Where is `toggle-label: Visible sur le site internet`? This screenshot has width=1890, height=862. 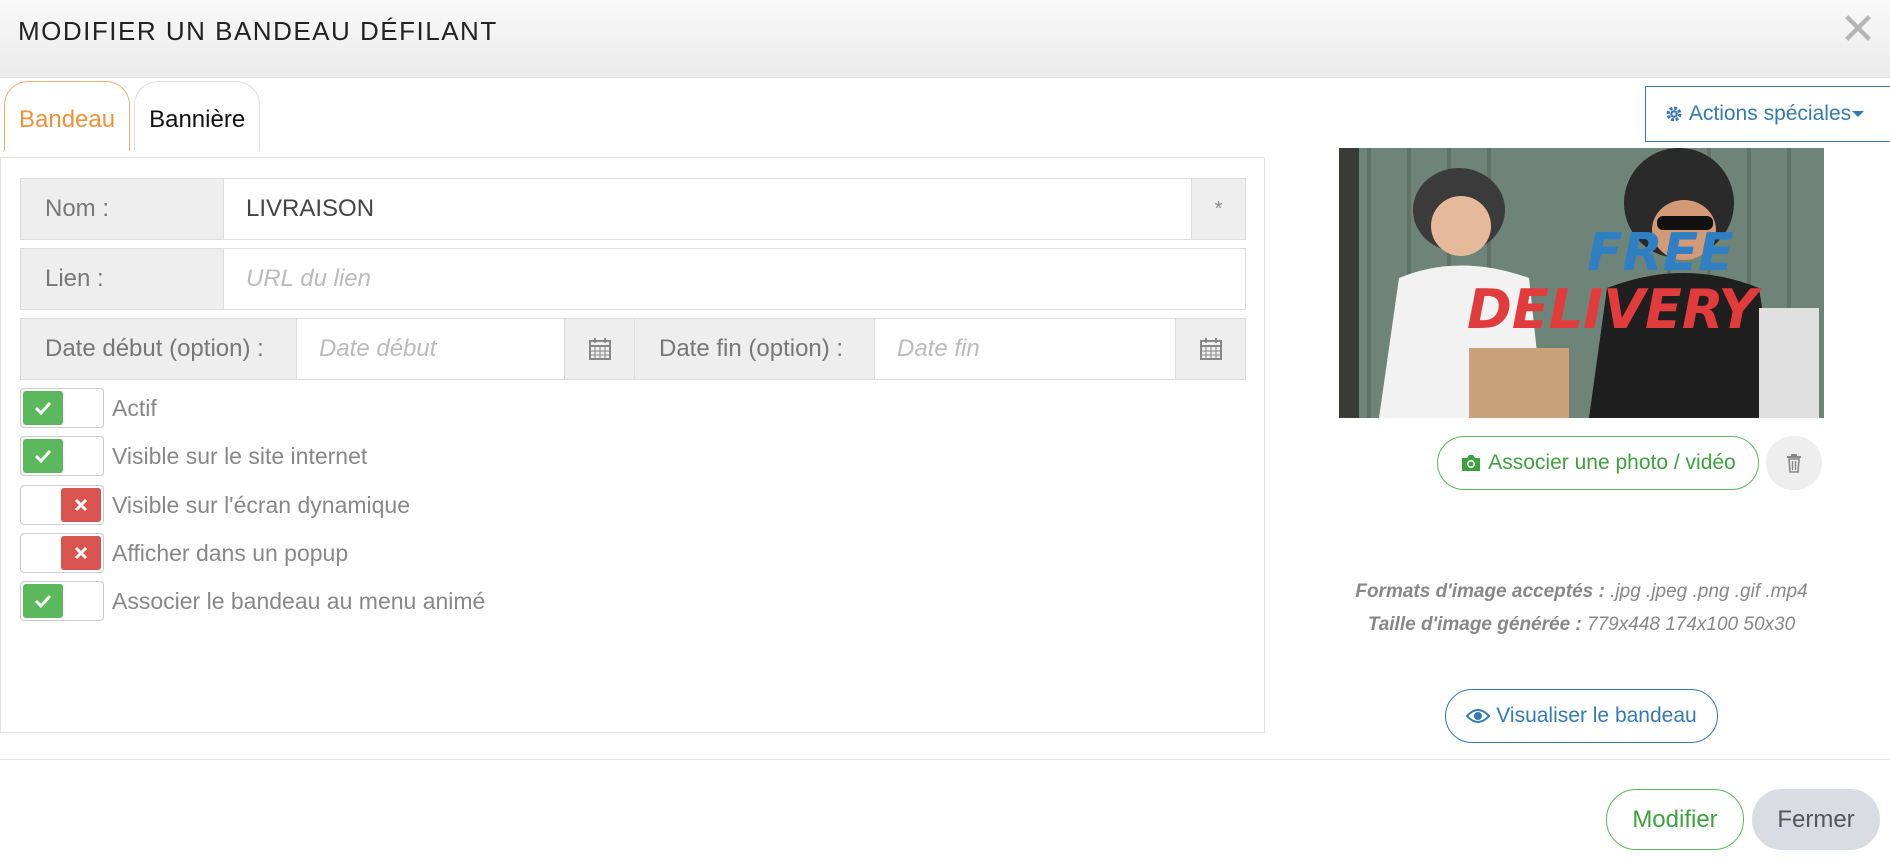 toggle-label: Visible sur le site internet is located at coordinates (240, 455).